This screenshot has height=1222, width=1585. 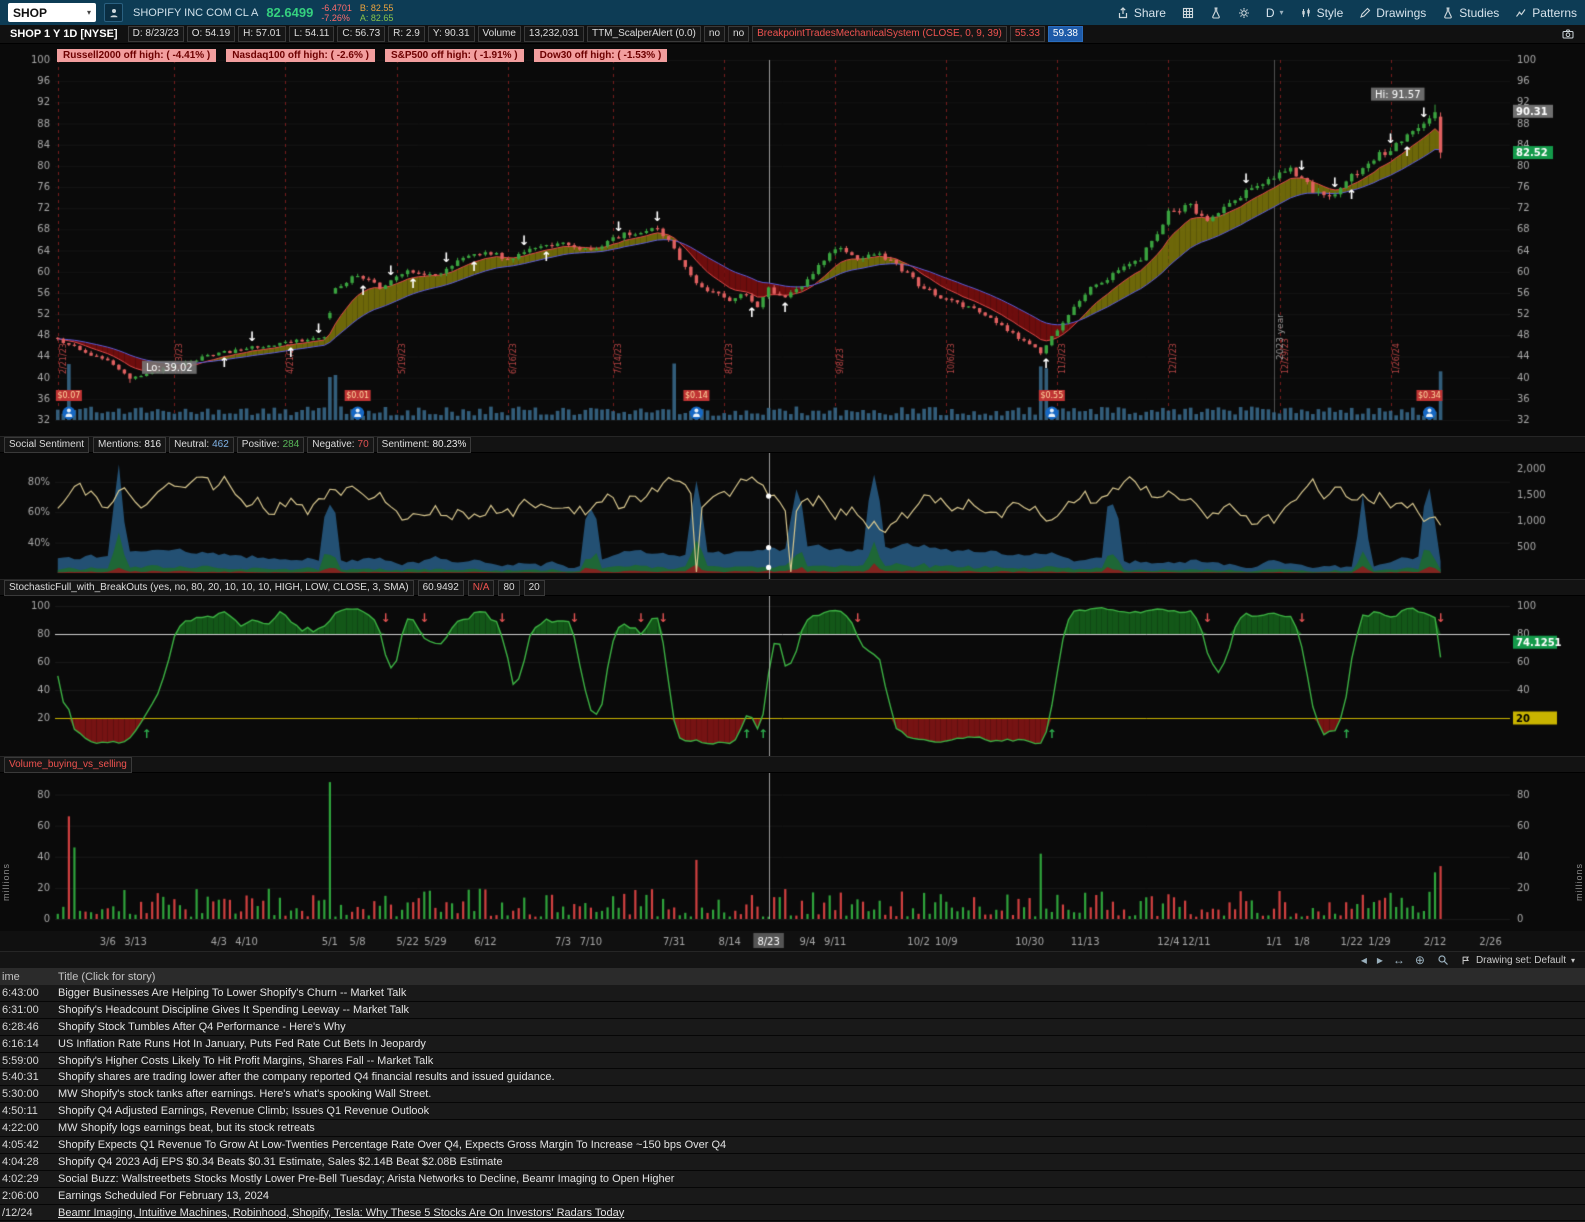 What do you see at coordinates (260, 444) in the screenshot?
I see `sentiment-stat-label: Positive:` at bounding box center [260, 444].